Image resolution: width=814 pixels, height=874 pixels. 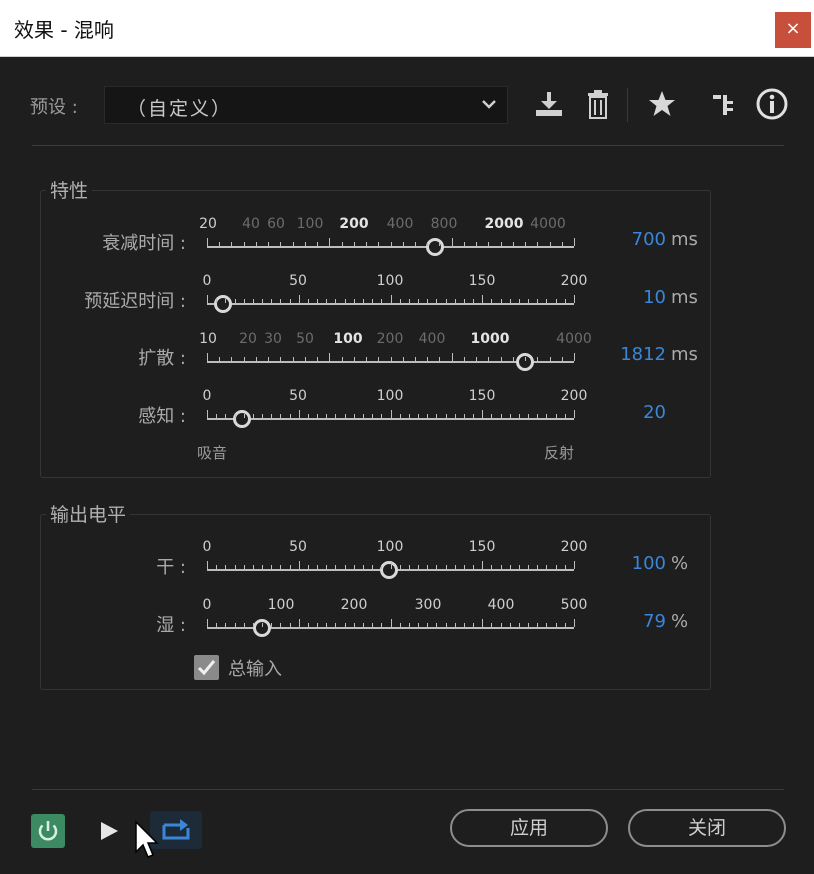 I want to click on routing-button, so click(x=724, y=104).